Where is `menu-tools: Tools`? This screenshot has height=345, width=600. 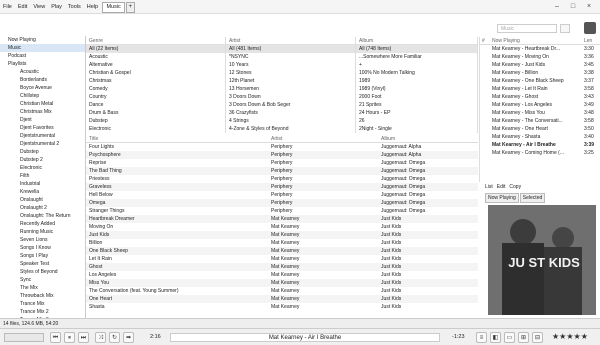
menu-tools: Tools is located at coordinates (74, 7).